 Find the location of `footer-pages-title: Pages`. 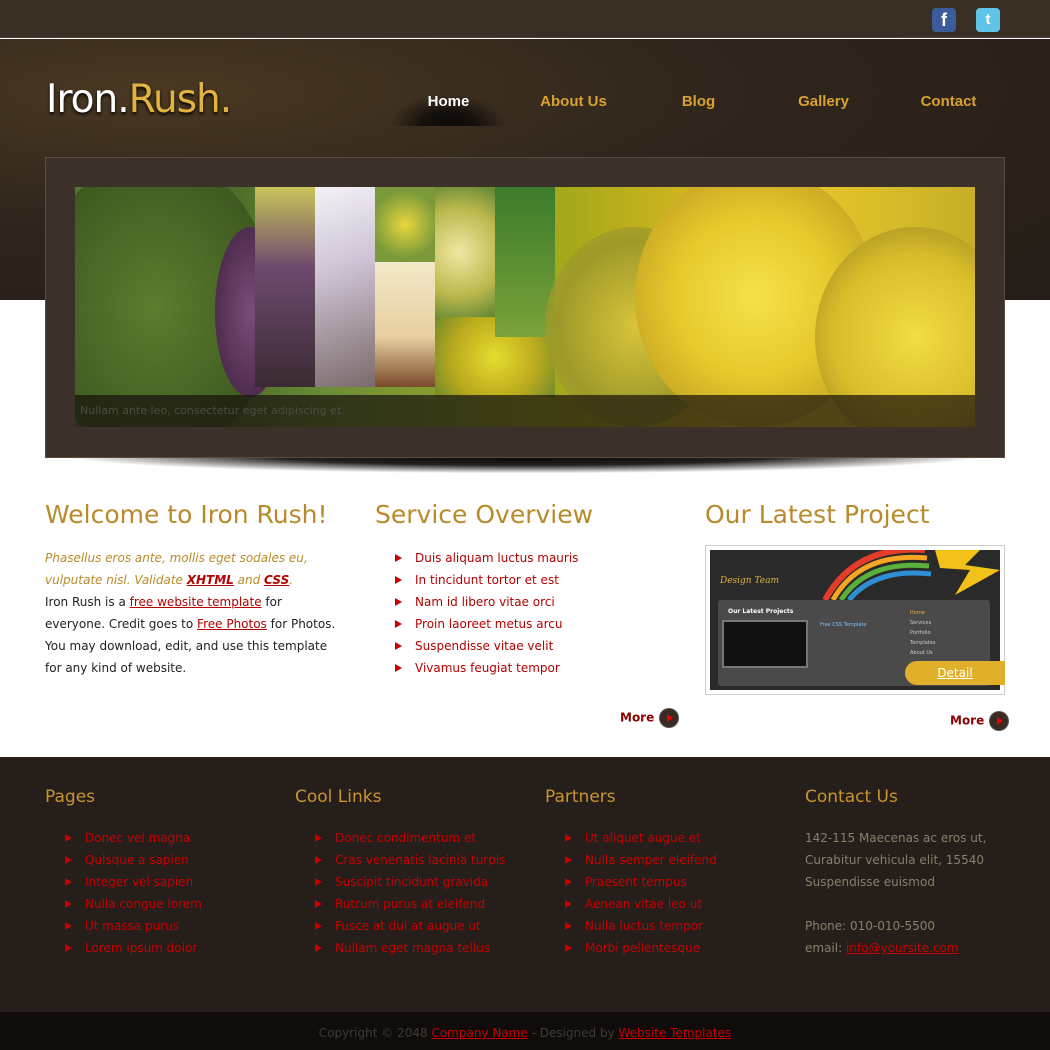

footer-pages-title: Pages is located at coordinates (70, 797).